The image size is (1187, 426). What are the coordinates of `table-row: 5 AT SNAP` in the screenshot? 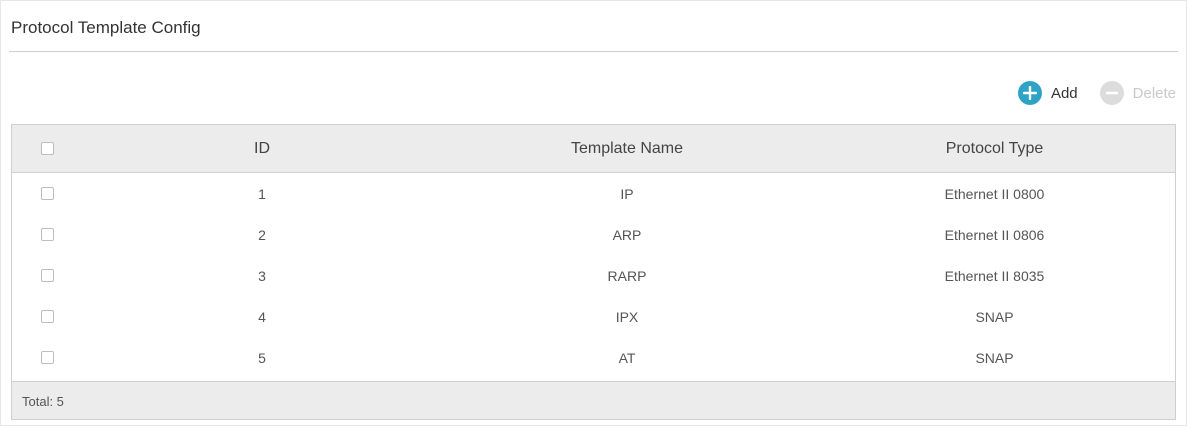 It's located at (593, 357).